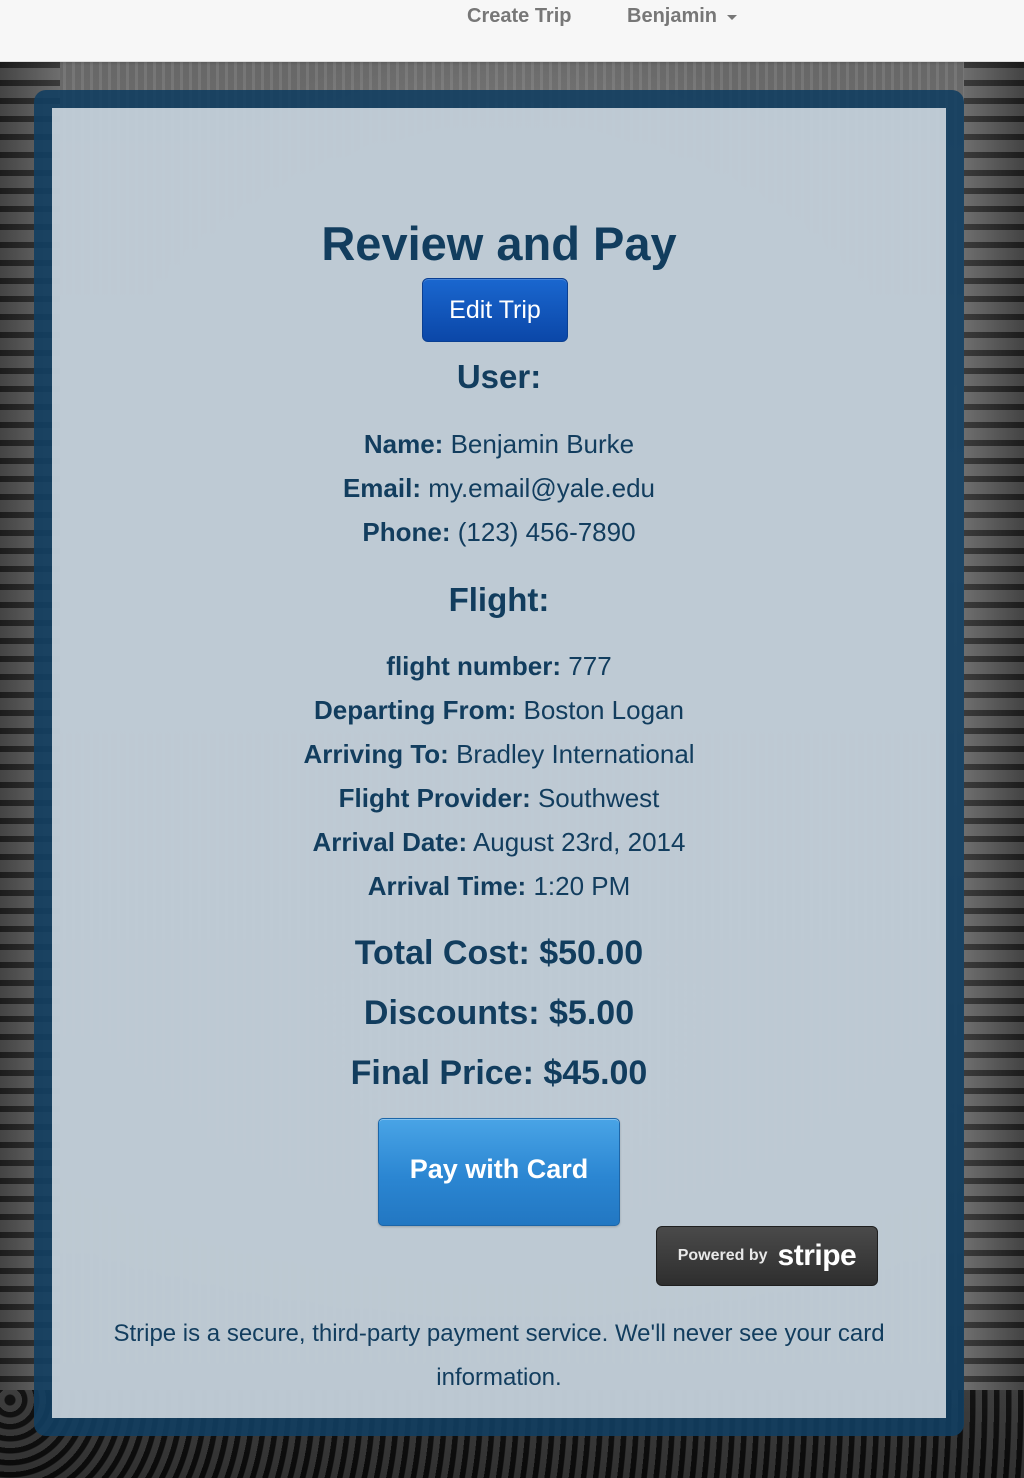 This screenshot has width=1024, height=1478. What do you see at coordinates (499, 599) in the screenshot?
I see `flight-section-heading: Flight:` at bounding box center [499, 599].